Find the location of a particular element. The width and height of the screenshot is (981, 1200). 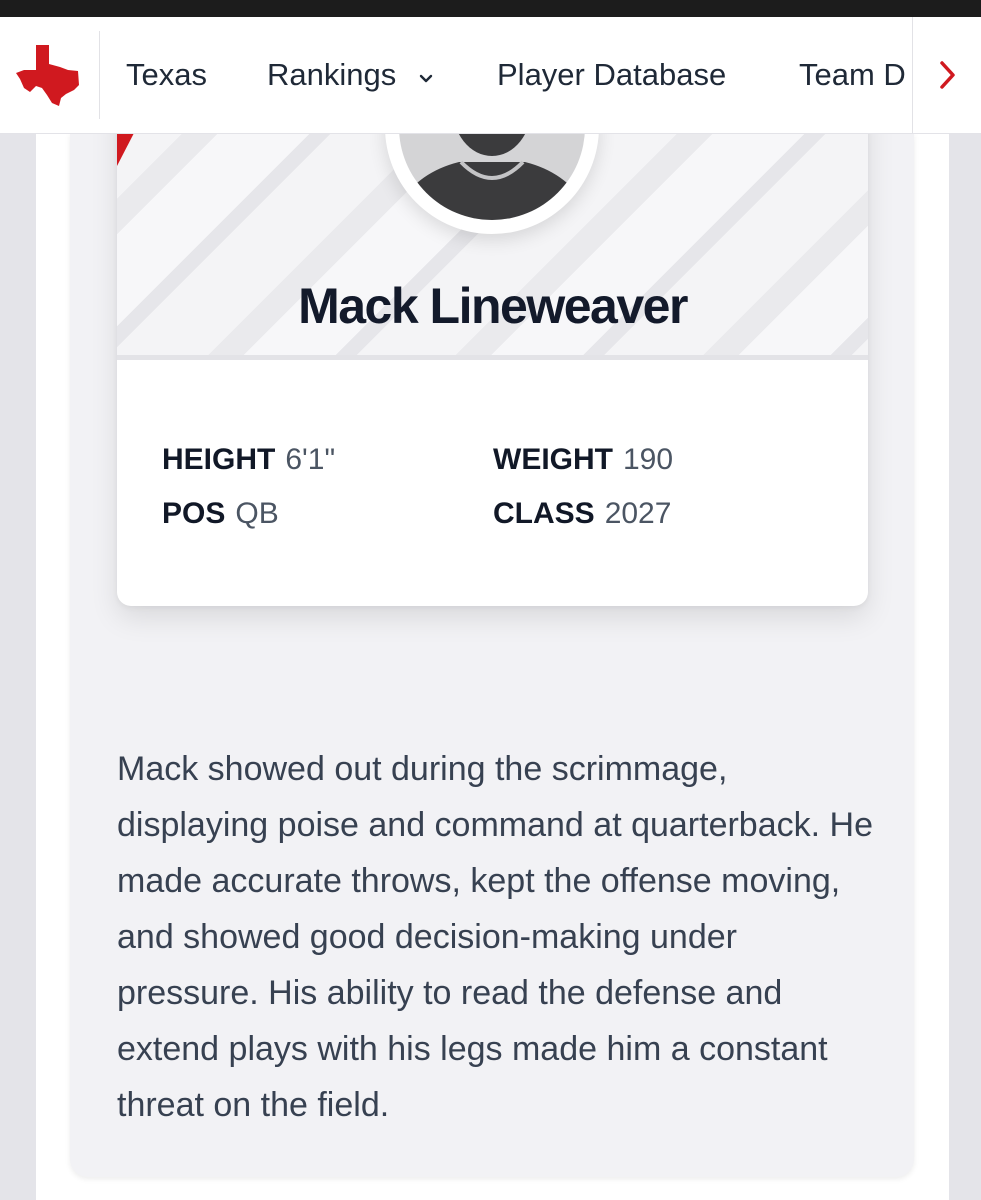

nav-item-rankings: Rankings is located at coordinates (350, 75).